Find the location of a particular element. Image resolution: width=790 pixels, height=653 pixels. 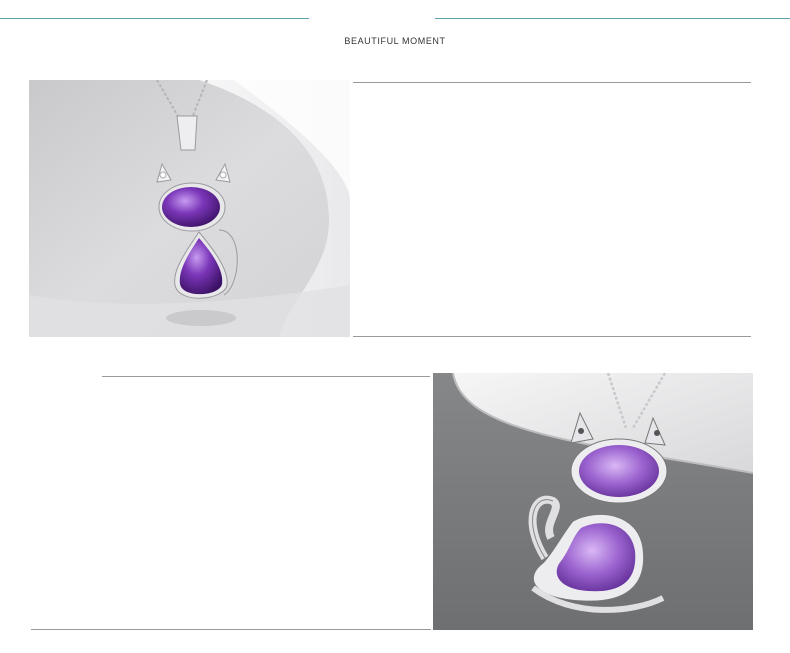

section-heading: BEAUTIFUL MOMENT is located at coordinates (395, 41).